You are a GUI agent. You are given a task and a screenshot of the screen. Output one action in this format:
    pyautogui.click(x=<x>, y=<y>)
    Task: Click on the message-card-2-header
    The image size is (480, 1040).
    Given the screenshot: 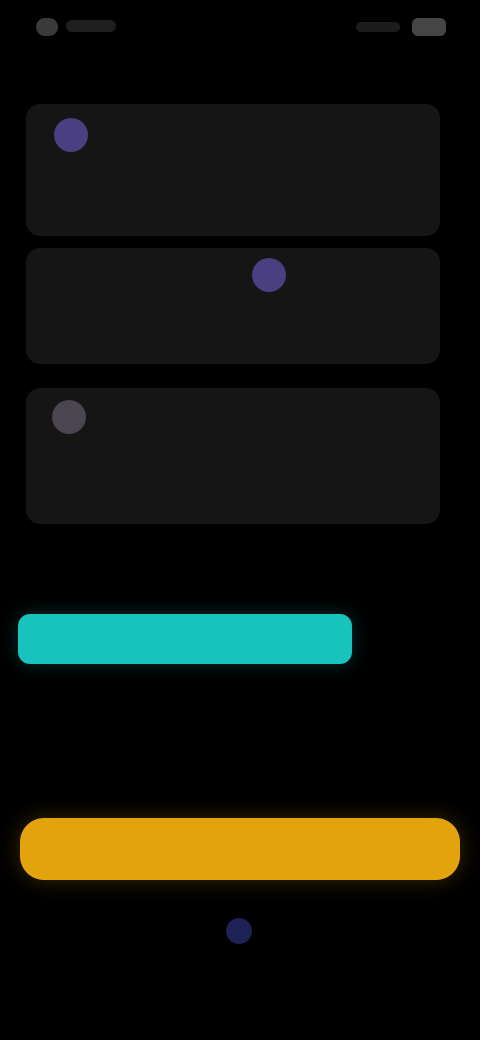 What is the action you would take?
    pyautogui.click(x=276, y=275)
    